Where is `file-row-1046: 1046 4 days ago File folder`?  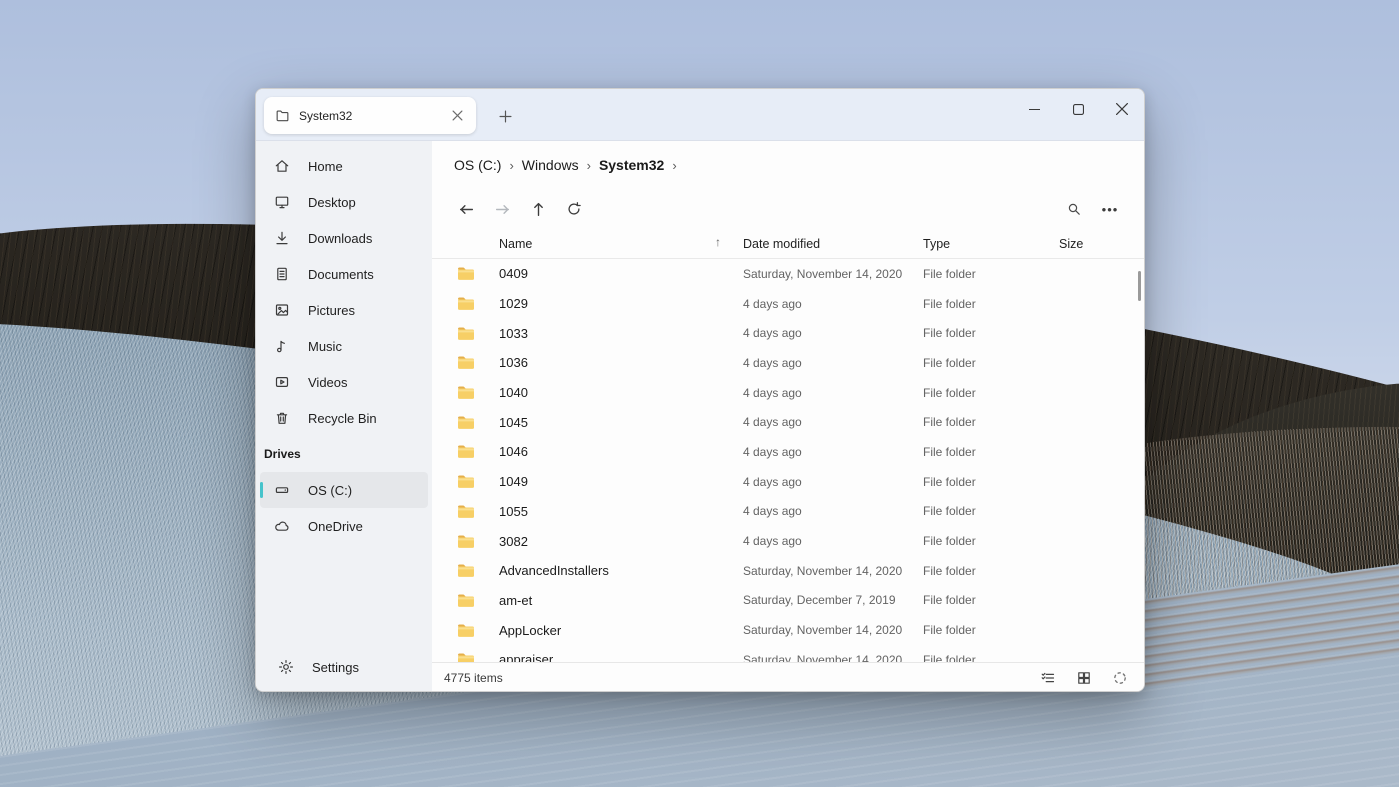 file-row-1046: 1046 4 days ago File folder is located at coordinates (788, 452).